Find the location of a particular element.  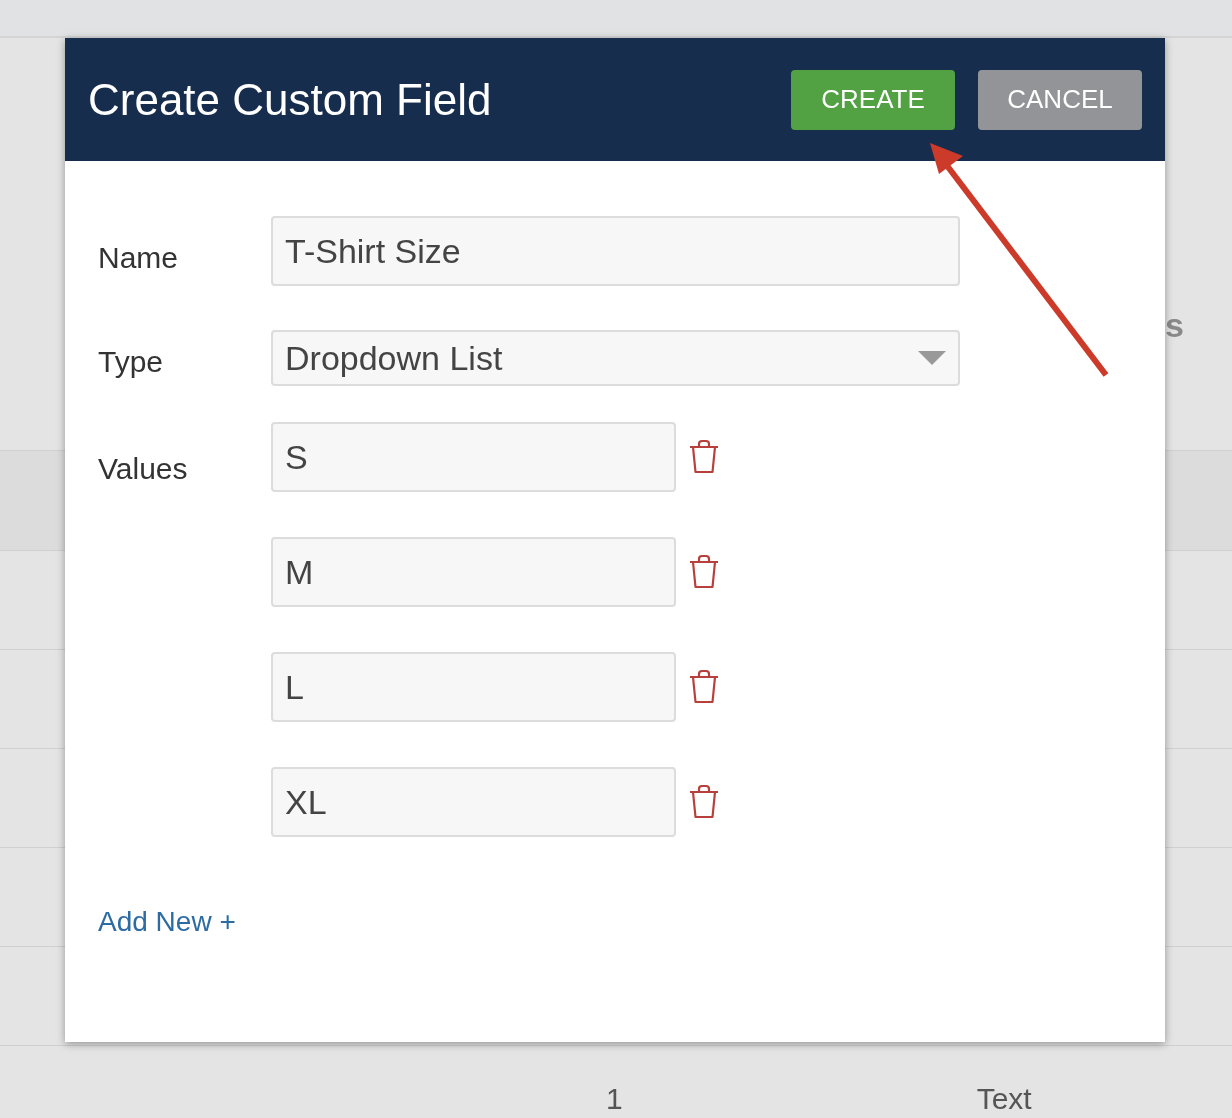

table-cell-text: Text is located at coordinates (1004, 1099).